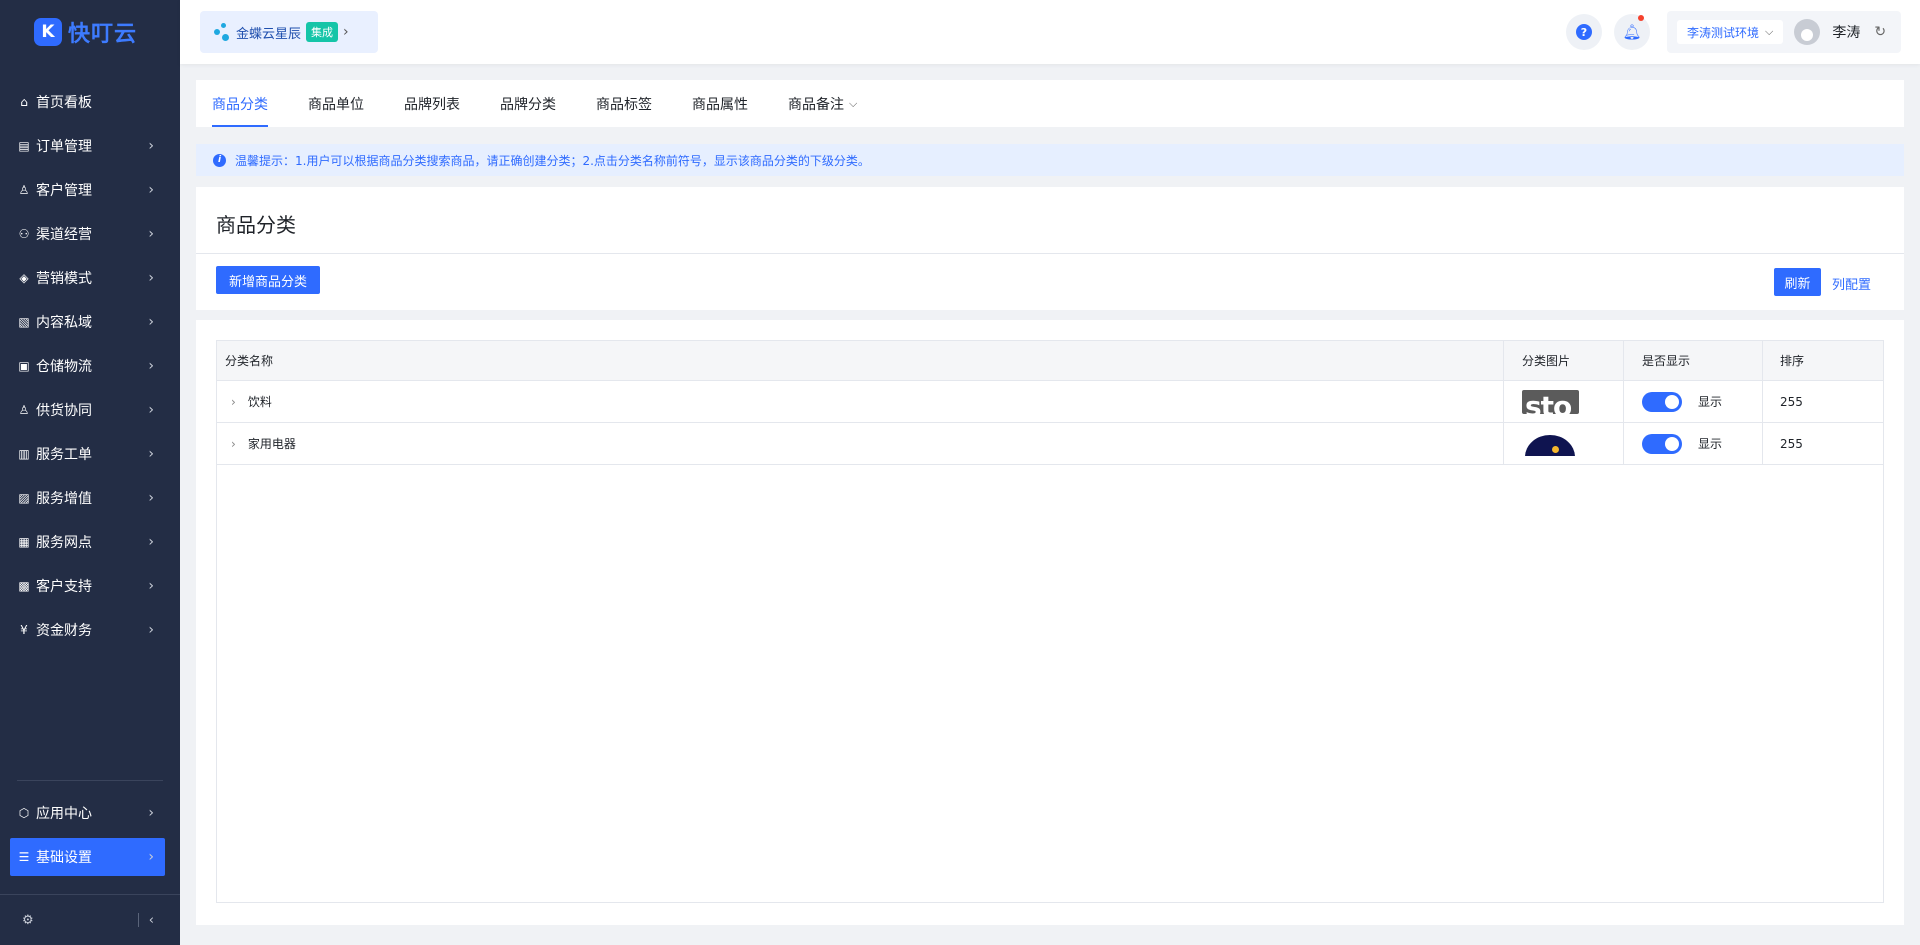 The height and width of the screenshot is (945, 1920). What do you see at coordinates (64, 499) in the screenshot?
I see `sidebar-item-label: 服务增值` at bounding box center [64, 499].